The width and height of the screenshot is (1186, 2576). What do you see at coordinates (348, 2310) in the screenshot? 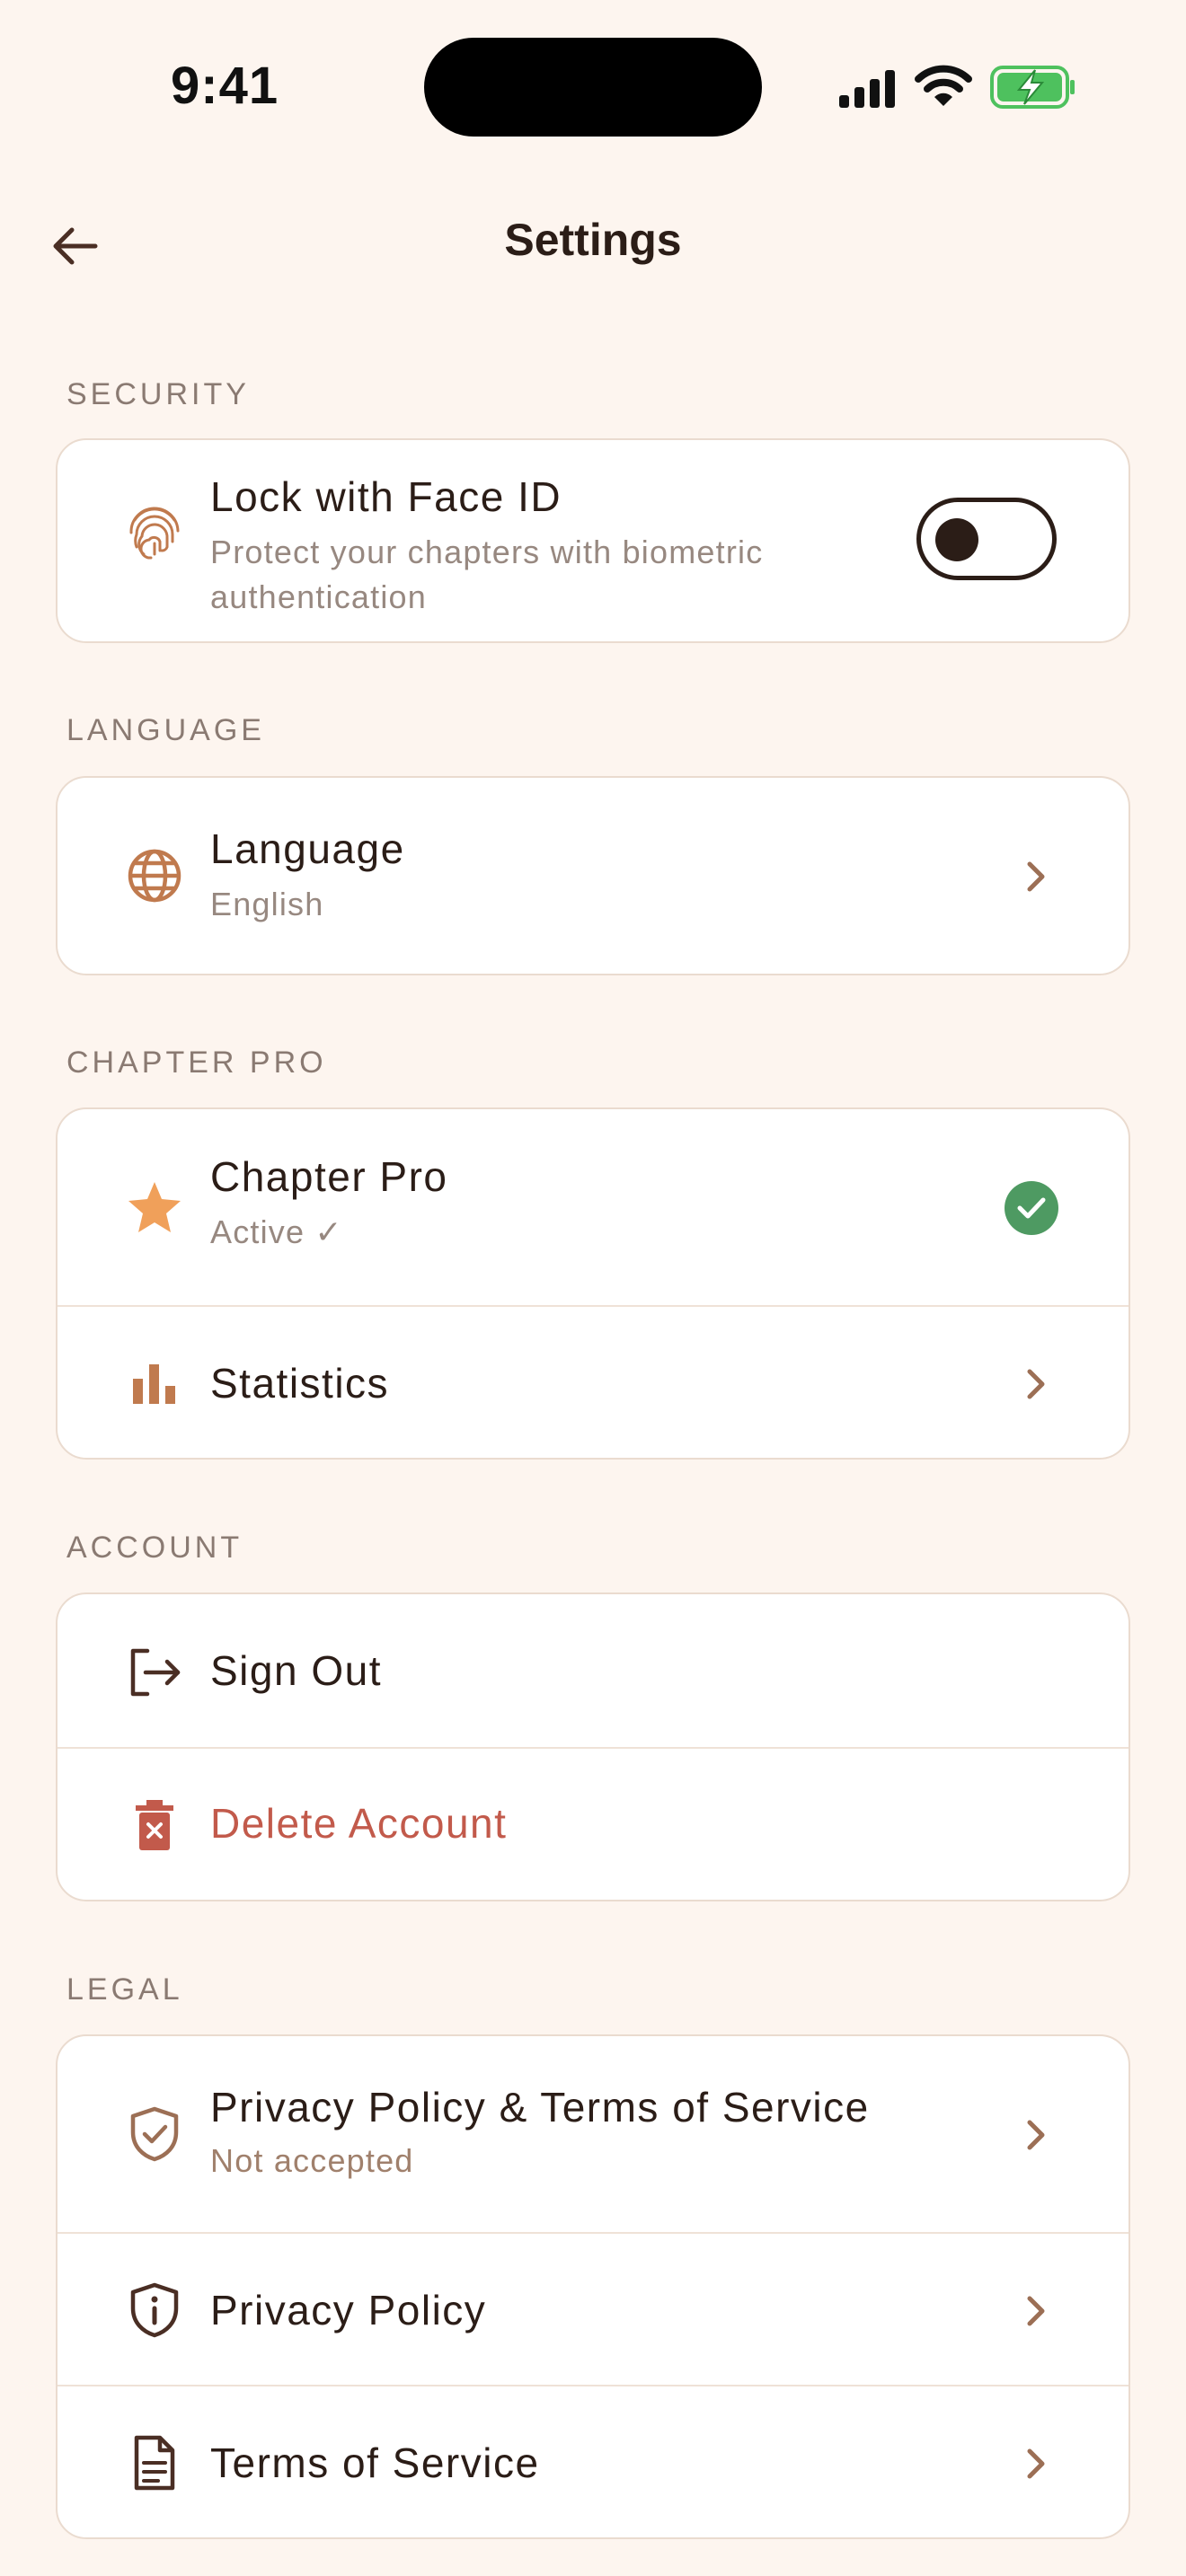
I see `privacy-policy-title: Privacy Policy` at bounding box center [348, 2310].